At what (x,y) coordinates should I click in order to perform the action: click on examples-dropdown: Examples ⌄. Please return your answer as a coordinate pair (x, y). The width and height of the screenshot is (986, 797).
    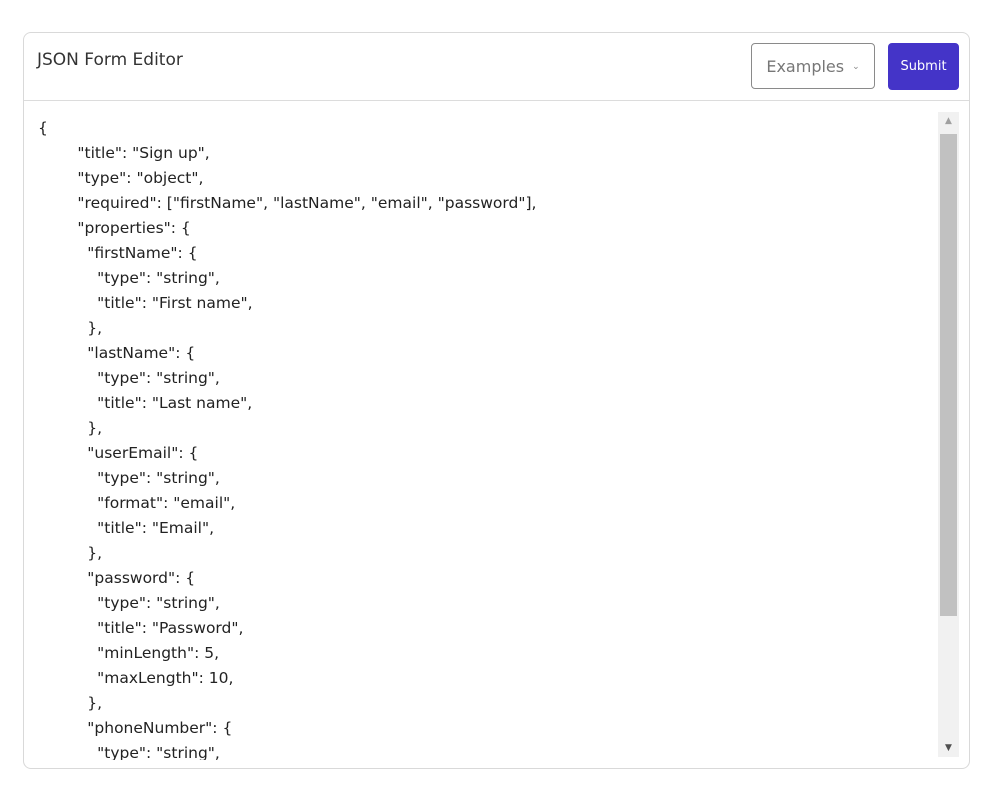
    Looking at the image, I should click on (813, 66).